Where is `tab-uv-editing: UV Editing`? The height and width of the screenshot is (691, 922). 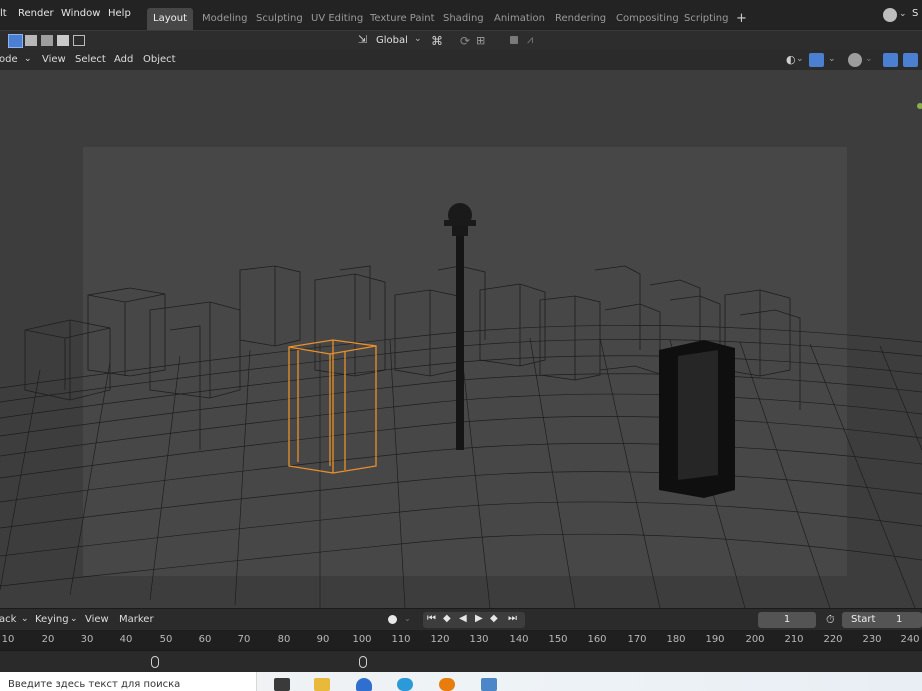 tab-uv-editing: UV Editing is located at coordinates (337, 19).